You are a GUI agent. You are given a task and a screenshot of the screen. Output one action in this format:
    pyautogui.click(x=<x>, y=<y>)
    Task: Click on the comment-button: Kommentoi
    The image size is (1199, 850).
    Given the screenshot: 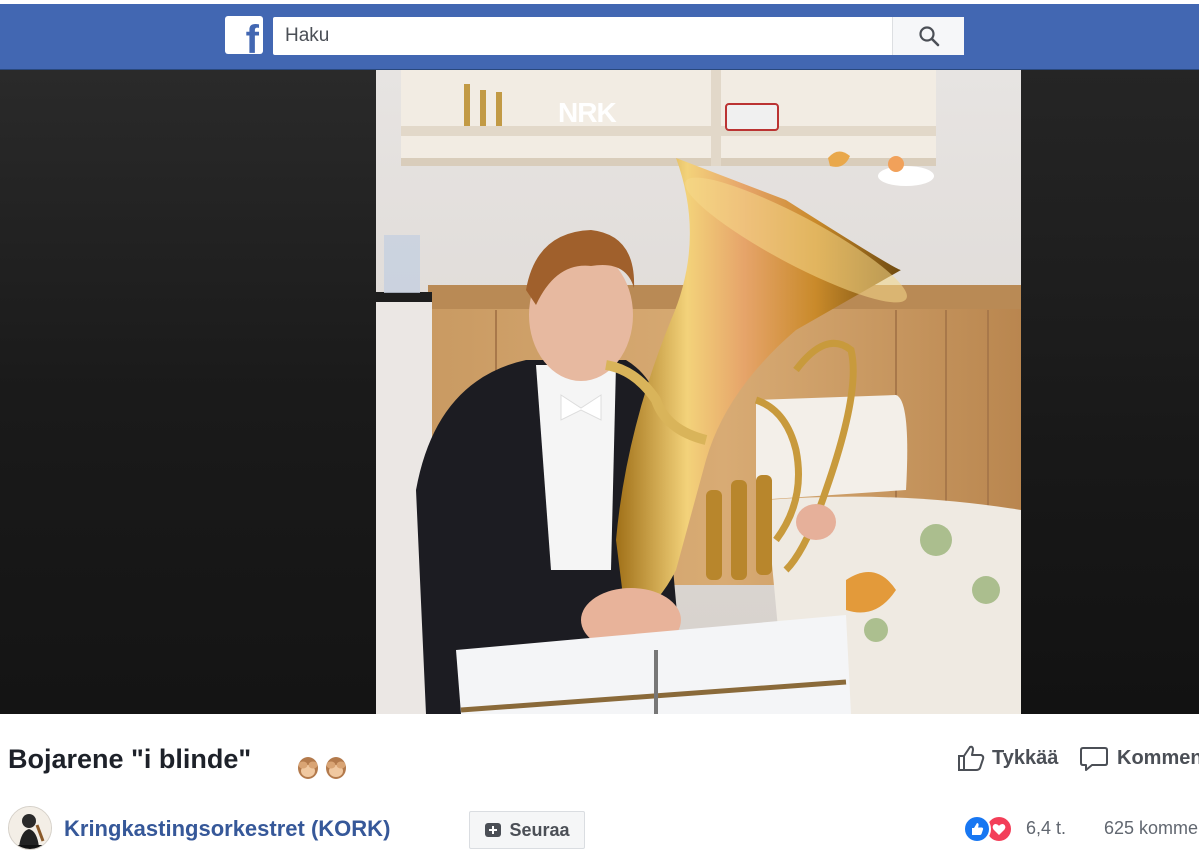 What is the action you would take?
    pyautogui.click(x=1139, y=758)
    